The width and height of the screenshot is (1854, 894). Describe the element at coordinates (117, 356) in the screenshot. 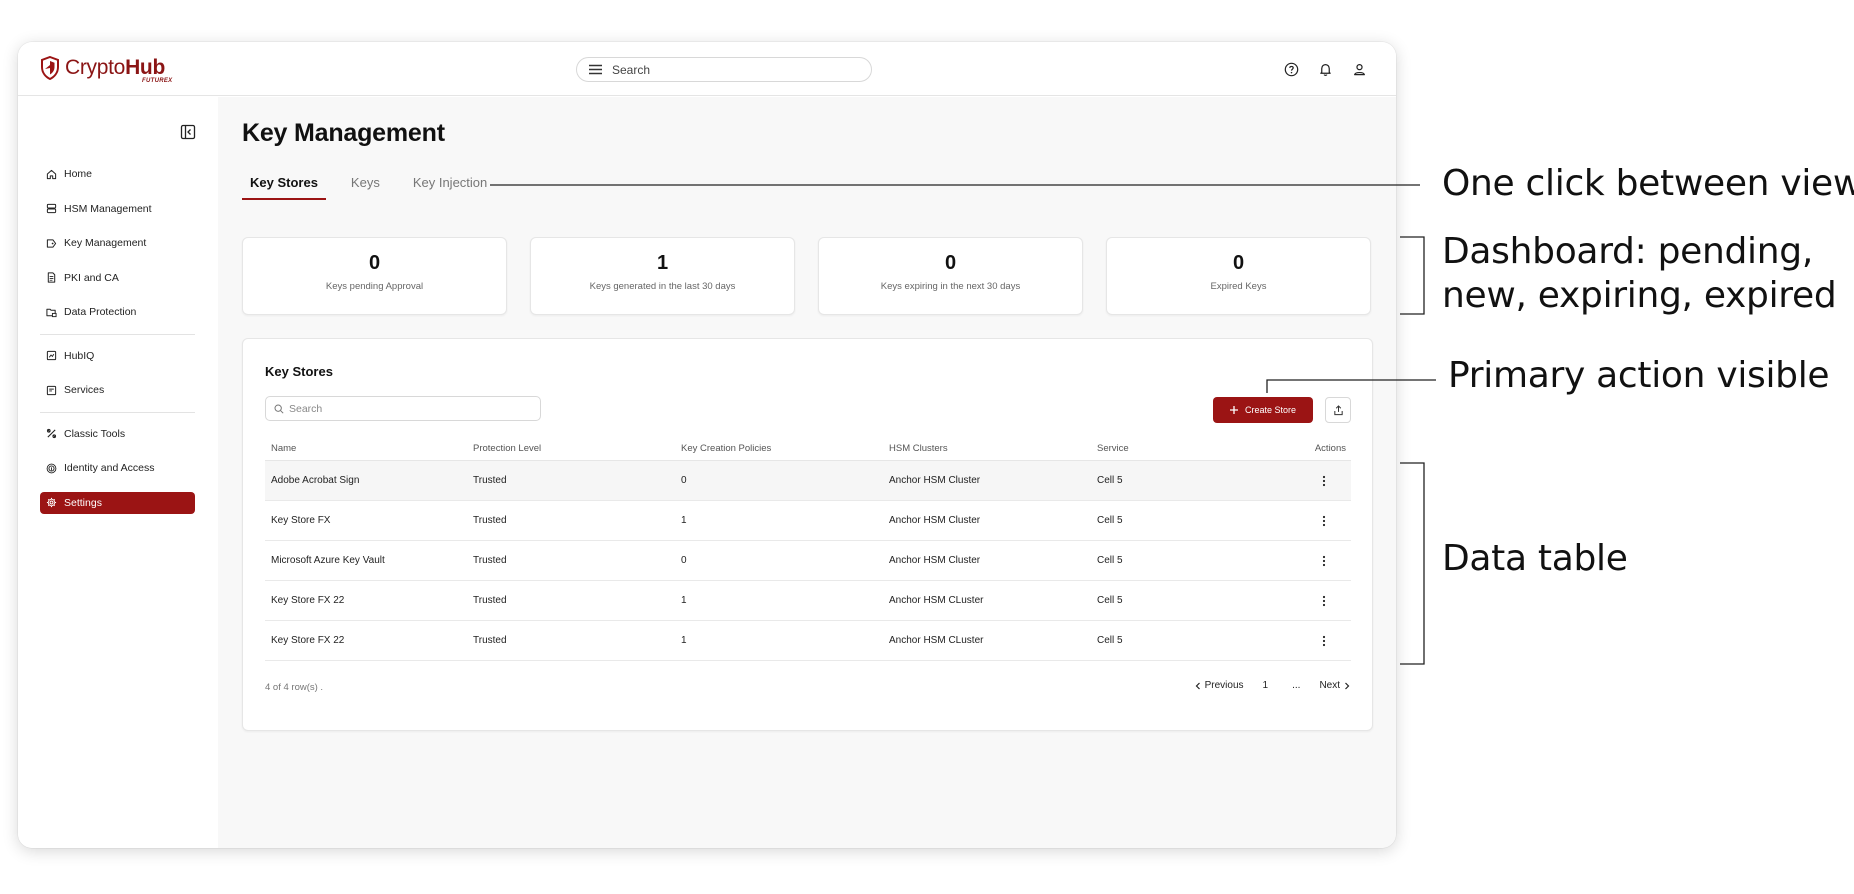

I see `sidebar-item-hubiq: HubIQ` at that location.